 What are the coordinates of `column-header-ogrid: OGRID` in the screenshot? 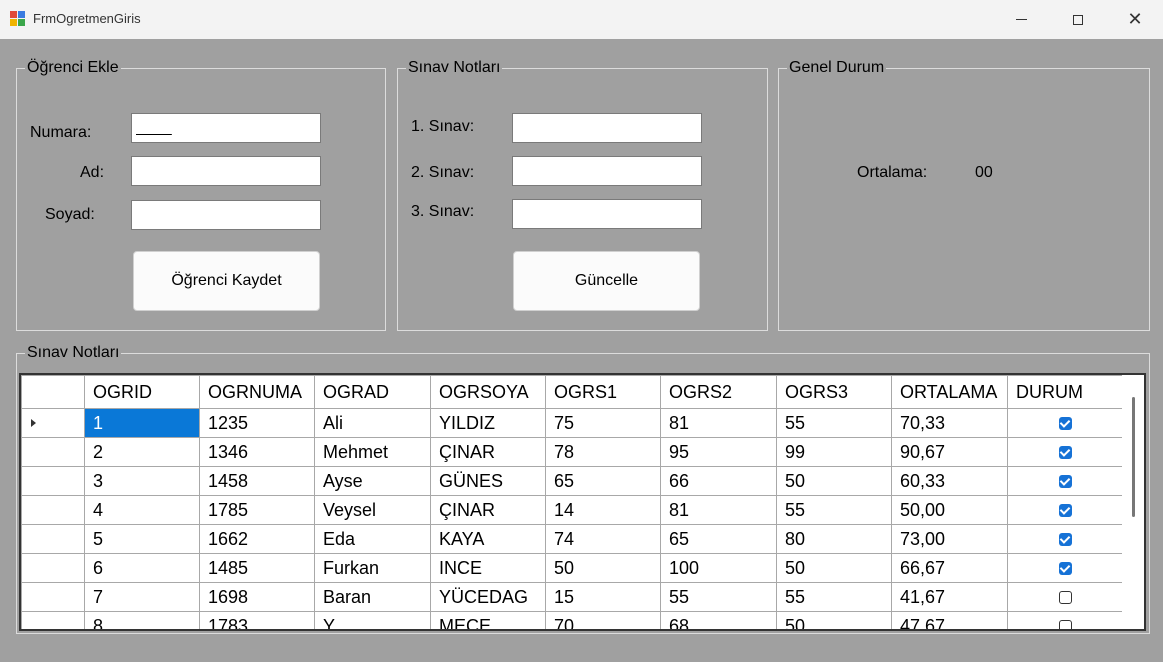 It's located at (142, 392).